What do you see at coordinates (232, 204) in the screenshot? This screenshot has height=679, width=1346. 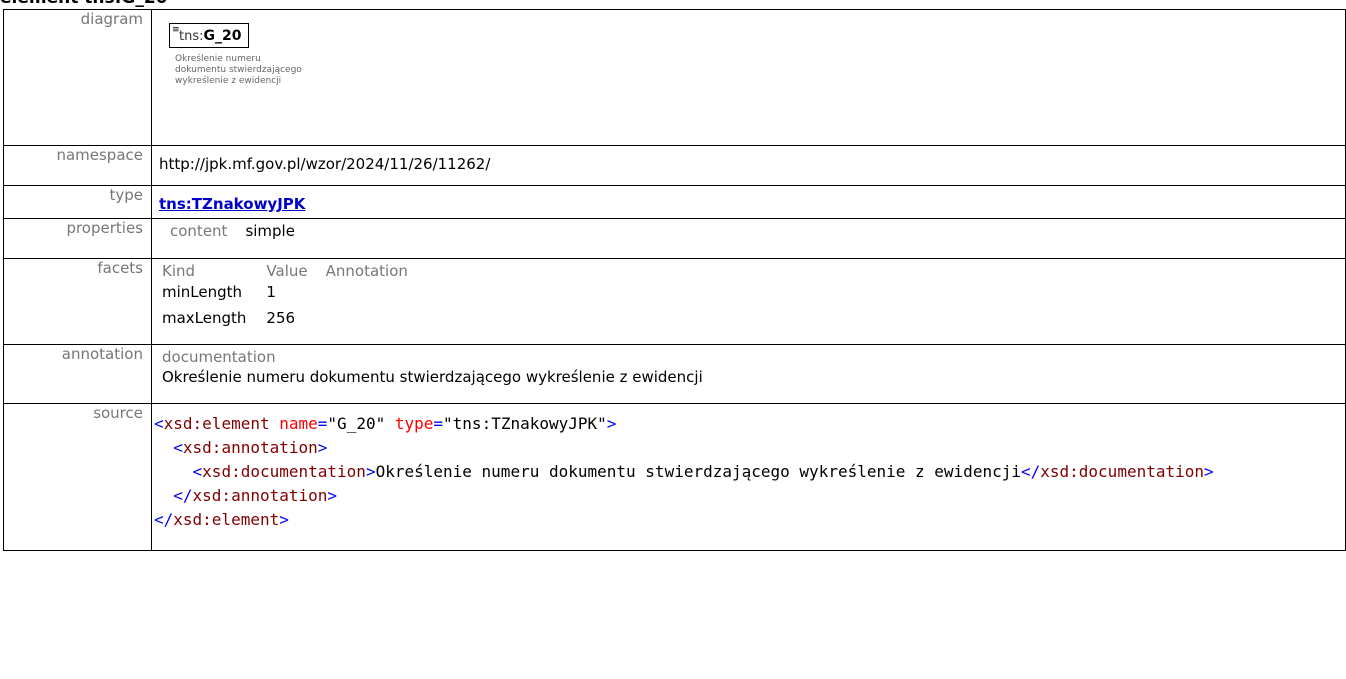 I see `type-link: tns:TZnakowyJPK` at bounding box center [232, 204].